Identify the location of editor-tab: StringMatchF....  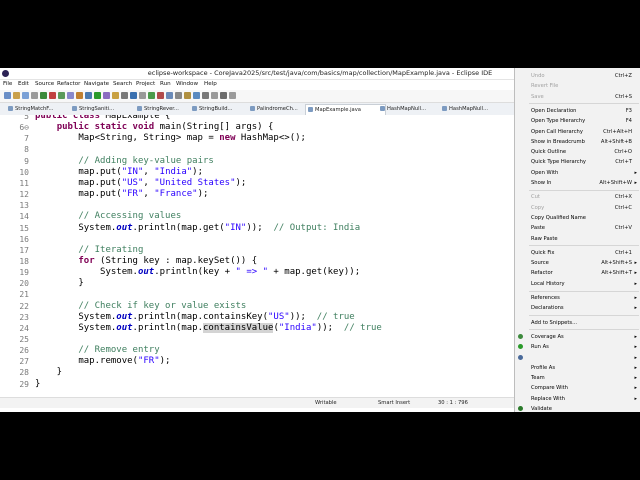
(41, 109).